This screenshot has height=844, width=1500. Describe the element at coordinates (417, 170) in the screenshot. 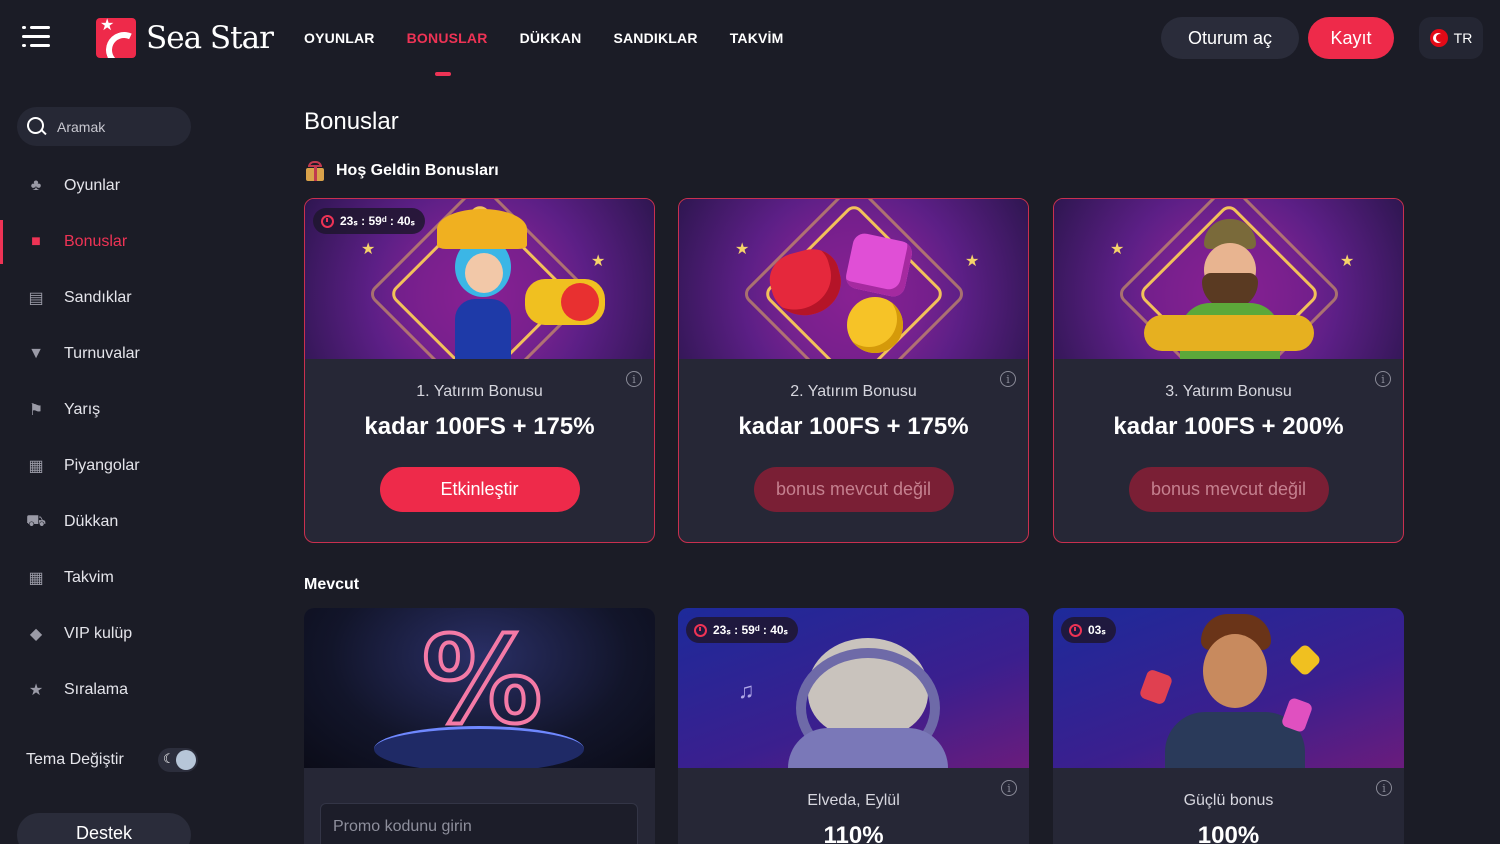

I see `section-label: Hoş Geldin Bonusları` at that location.